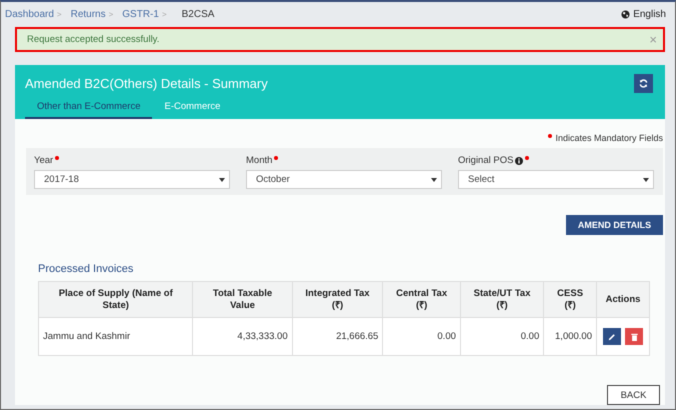 This screenshot has height=410, width=676. What do you see at coordinates (550, 136) in the screenshot?
I see `required-dot` at bounding box center [550, 136].